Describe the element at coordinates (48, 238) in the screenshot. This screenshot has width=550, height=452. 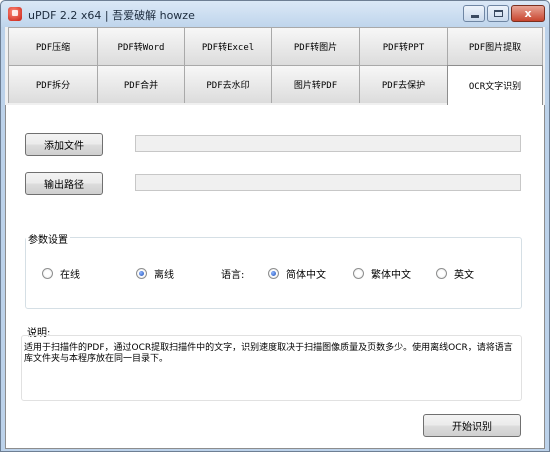
I see `params-group-label: 参数设置` at that location.